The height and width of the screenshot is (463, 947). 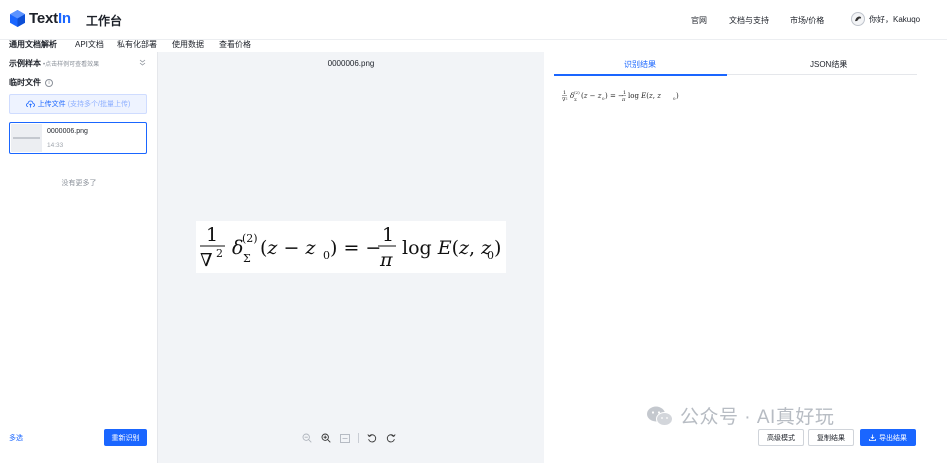 I want to click on subnav-view-pricing: 查看价格, so click(x=235, y=44).